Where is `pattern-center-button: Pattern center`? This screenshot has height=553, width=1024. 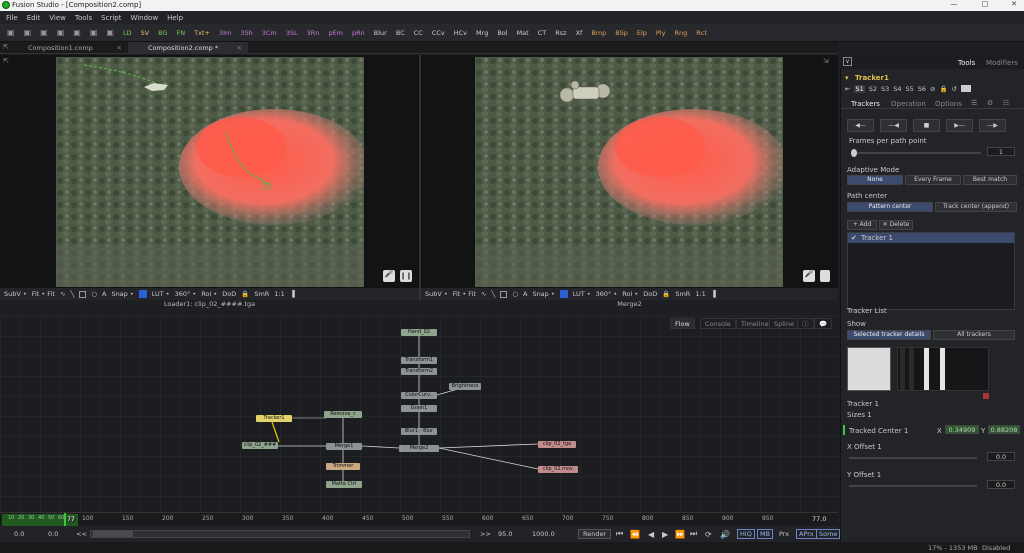 pattern-center-button: Pattern center is located at coordinates (890, 207).